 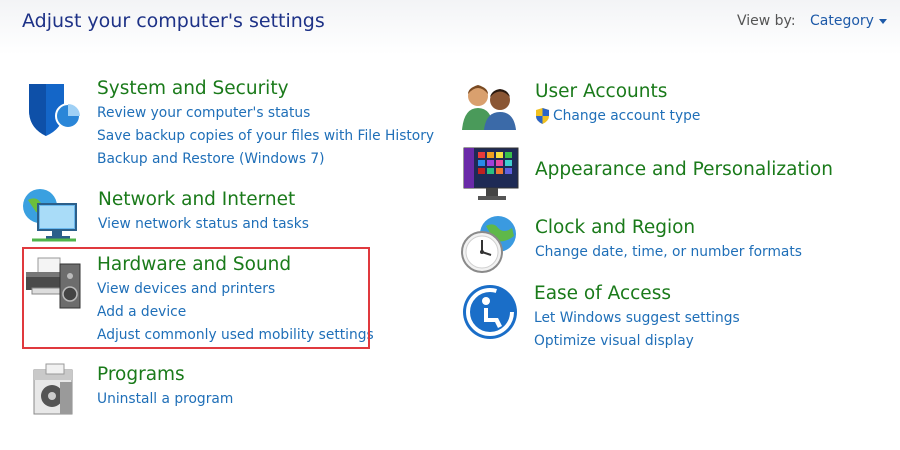 What do you see at coordinates (492, 112) in the screenshot?
I see `users-icon` at bounding box center [492, 112].